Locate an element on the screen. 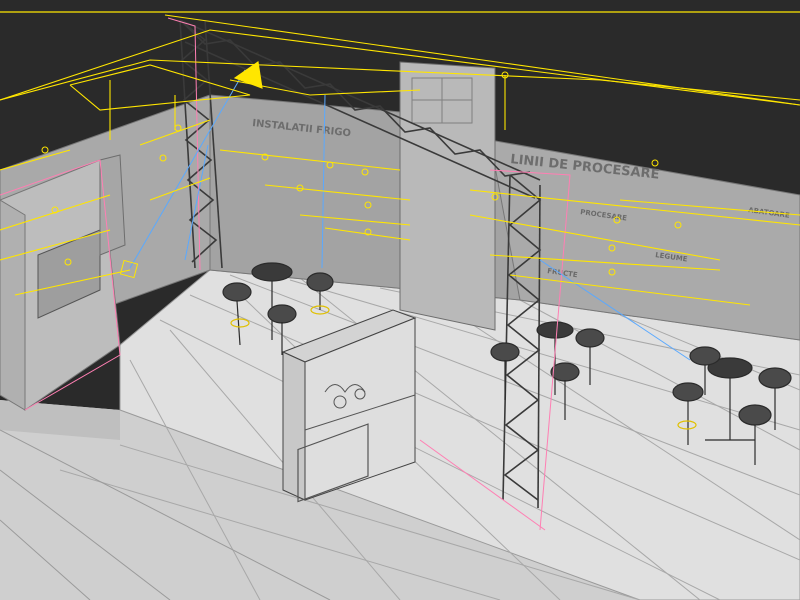  left-partition-side is located at coordinates (13, 305).